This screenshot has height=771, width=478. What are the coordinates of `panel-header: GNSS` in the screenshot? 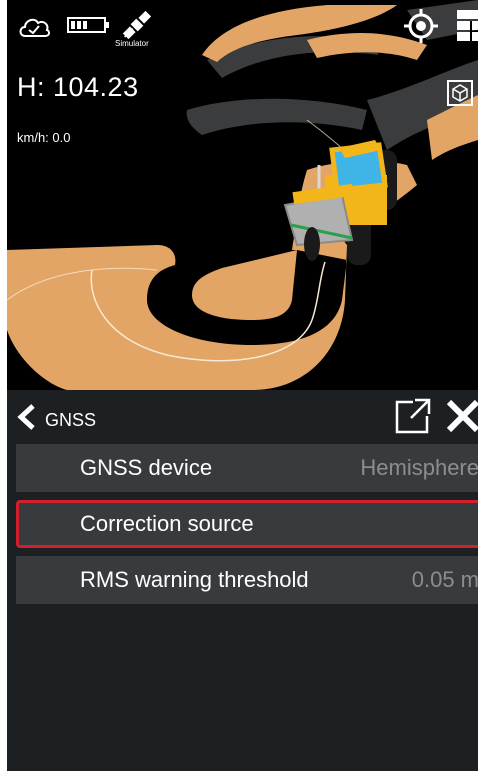 It's located at (242, 415).